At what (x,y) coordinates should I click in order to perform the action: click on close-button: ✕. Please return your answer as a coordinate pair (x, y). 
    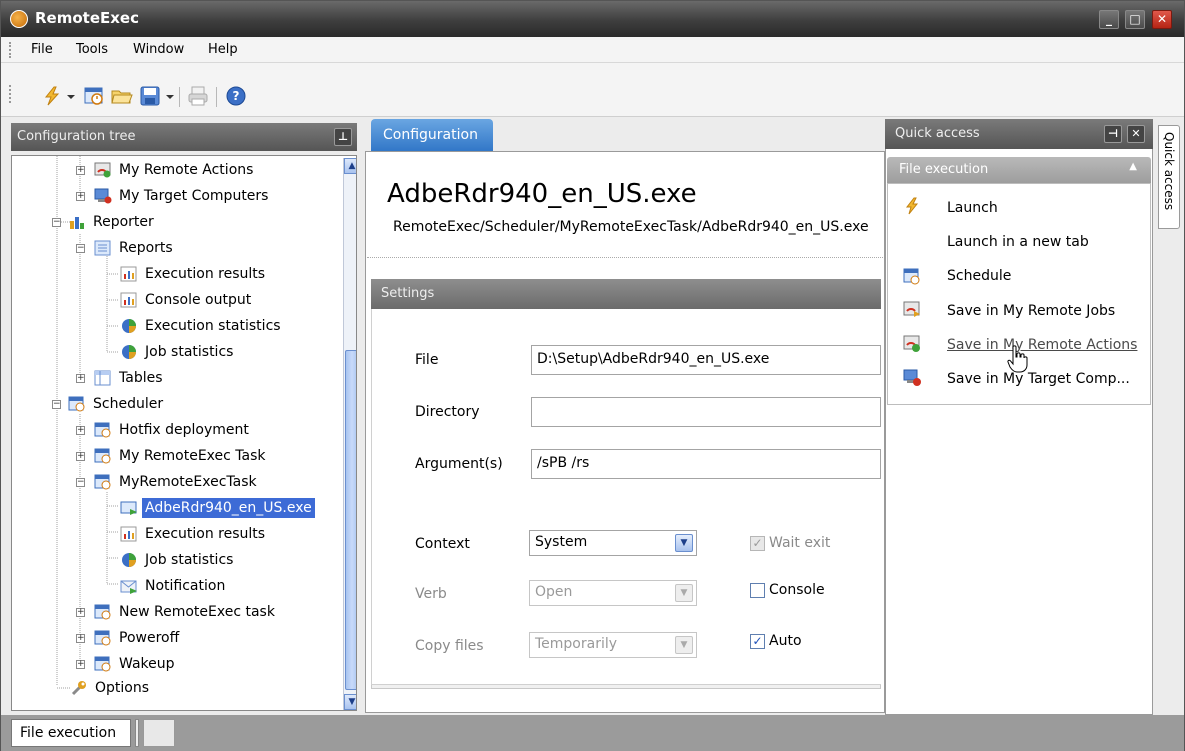
    Looking at the image, I should click on (1162, 19).